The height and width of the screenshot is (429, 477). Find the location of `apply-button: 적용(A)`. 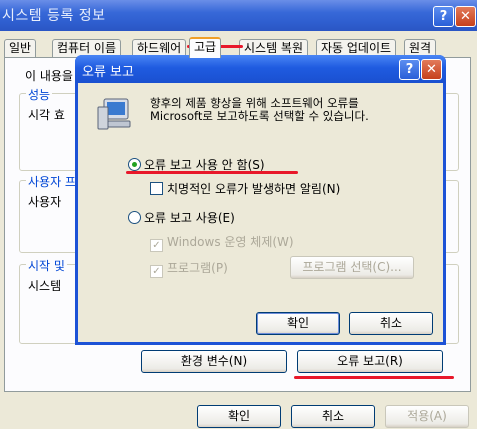

apply-button: 적용(A) is located at coordinates (427, 416).